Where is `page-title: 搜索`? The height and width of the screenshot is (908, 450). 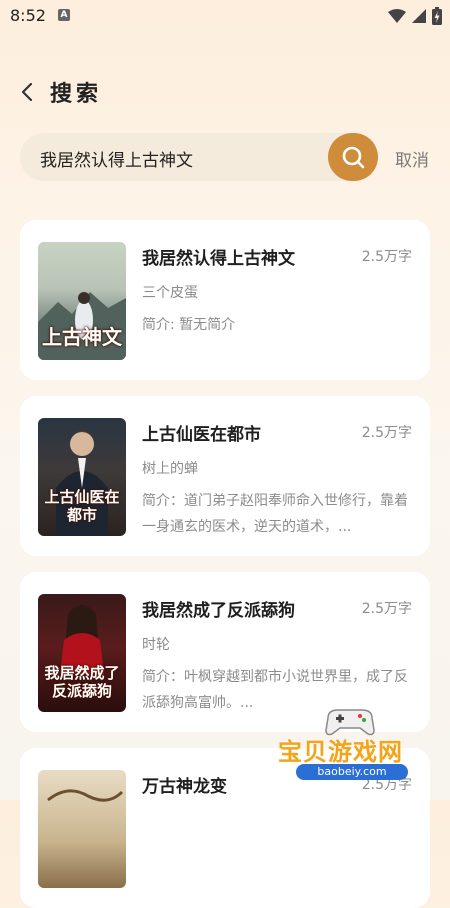 page-title: 搜索 is located at coordinates (76, 94).